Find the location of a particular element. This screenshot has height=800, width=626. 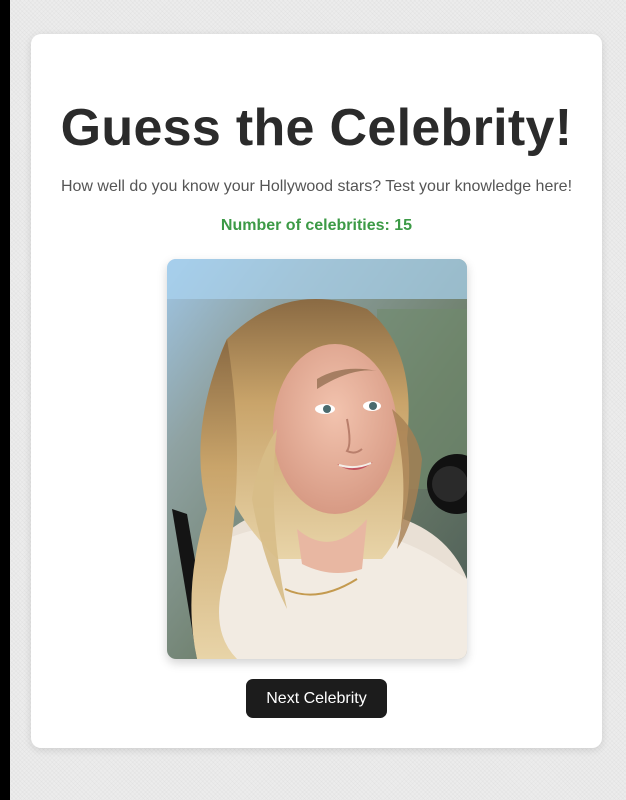

next-celebrity-button: Next Celebrity is located at coordinates (316, 698).